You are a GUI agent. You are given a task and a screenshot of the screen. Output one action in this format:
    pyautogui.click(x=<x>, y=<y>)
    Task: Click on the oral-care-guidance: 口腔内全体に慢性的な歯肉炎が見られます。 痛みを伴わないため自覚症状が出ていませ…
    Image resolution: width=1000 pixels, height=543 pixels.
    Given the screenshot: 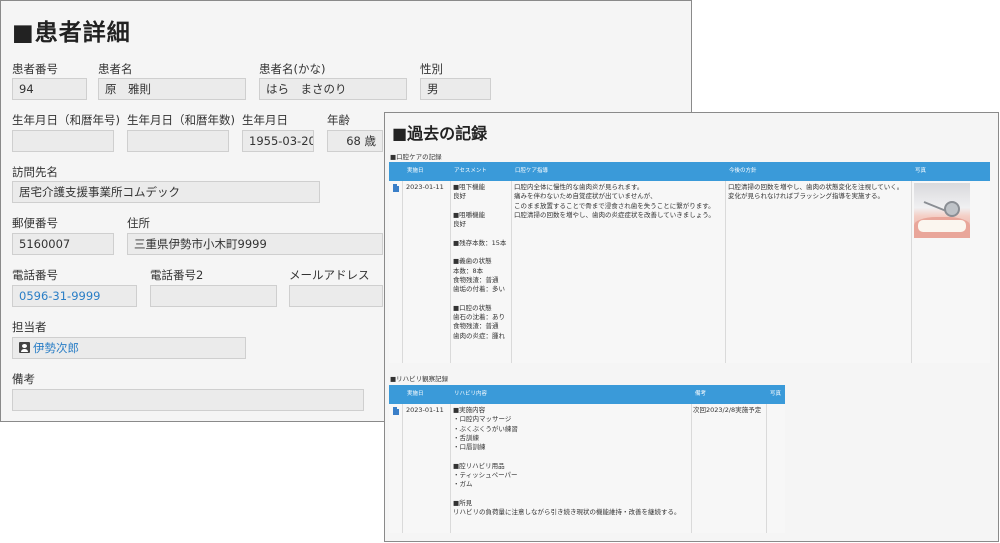 What is the action you would take?
    pyautogui.click(x=614, y=201)
    